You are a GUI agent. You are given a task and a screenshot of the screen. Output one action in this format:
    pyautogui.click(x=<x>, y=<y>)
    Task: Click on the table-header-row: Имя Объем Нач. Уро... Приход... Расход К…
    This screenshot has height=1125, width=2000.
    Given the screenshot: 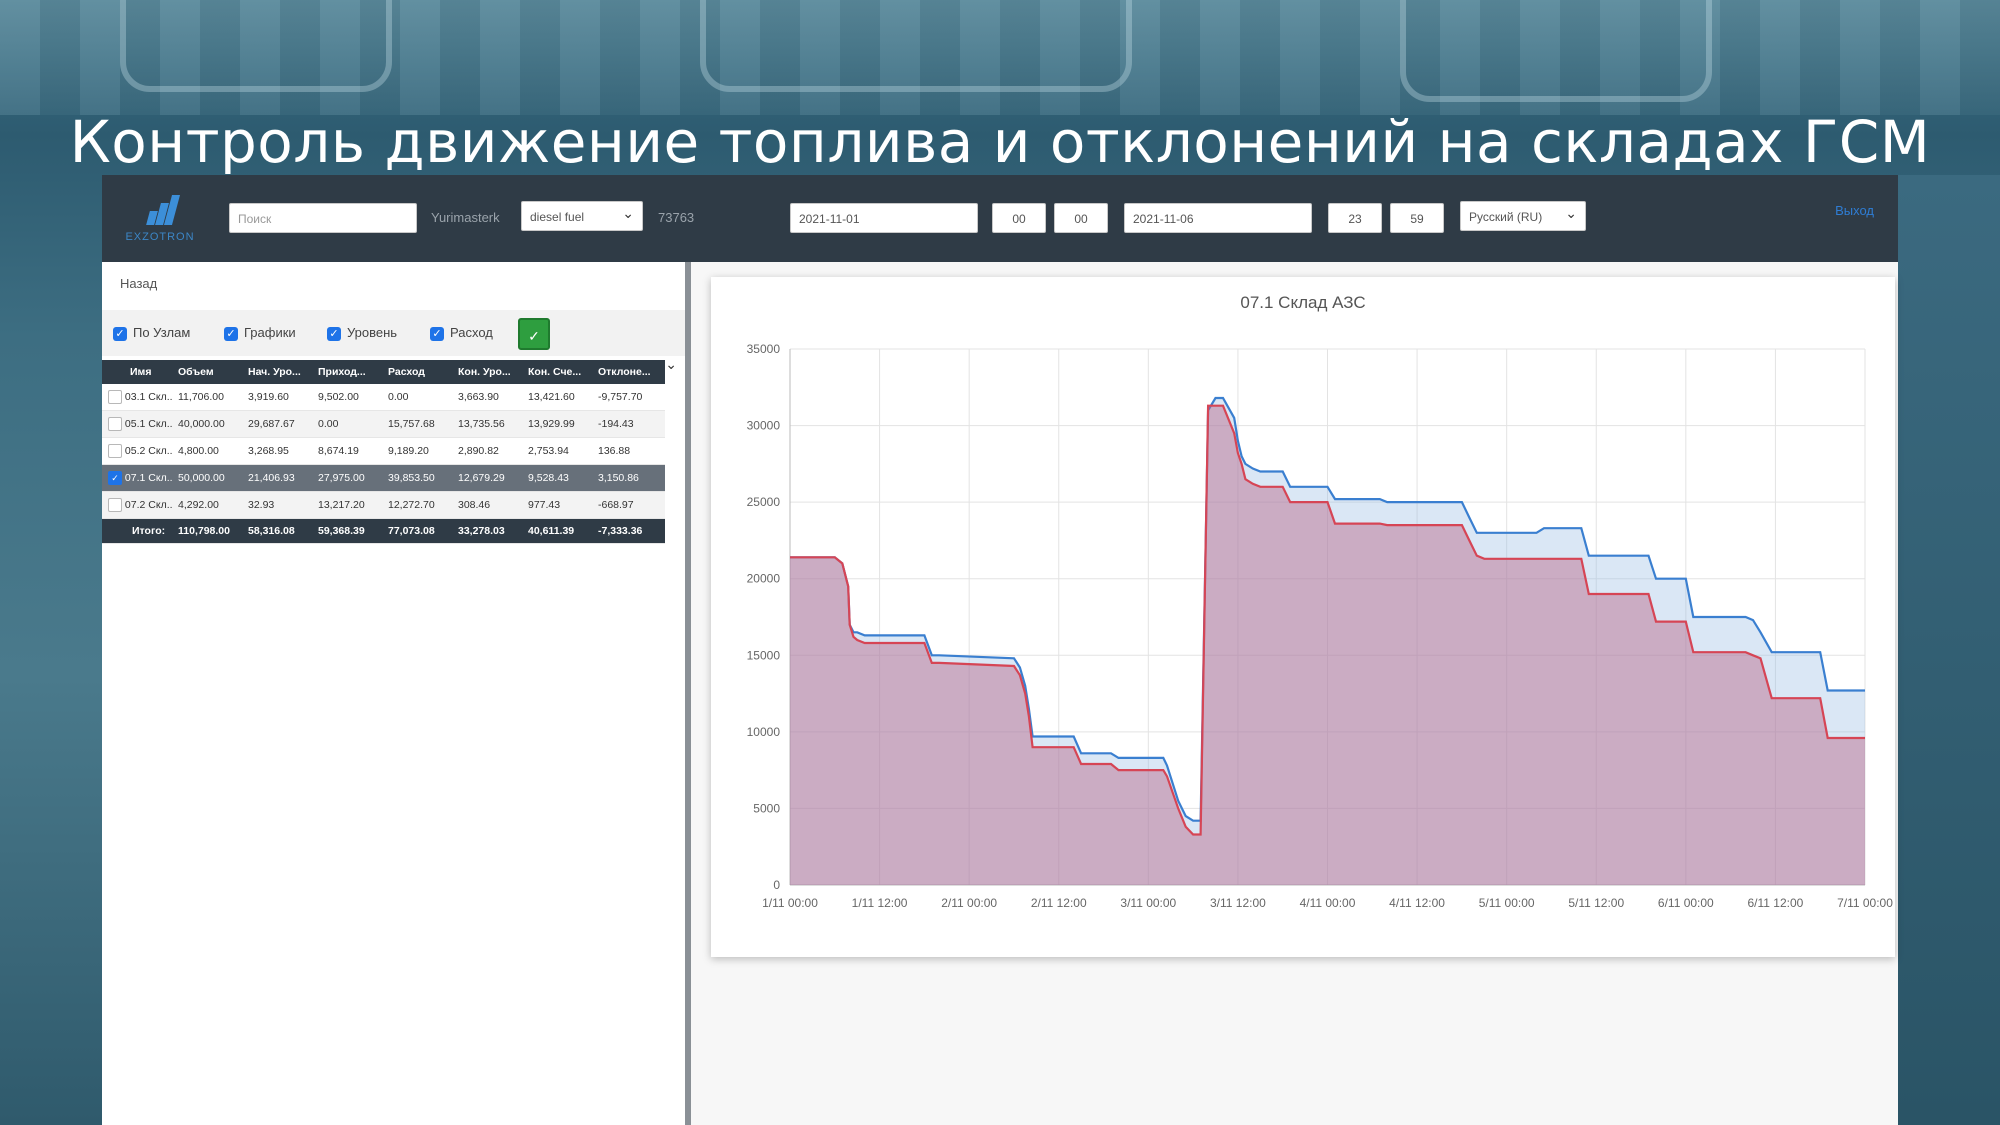 What is the action you would take?
    pyautogui.click(x=393, y=372)
    